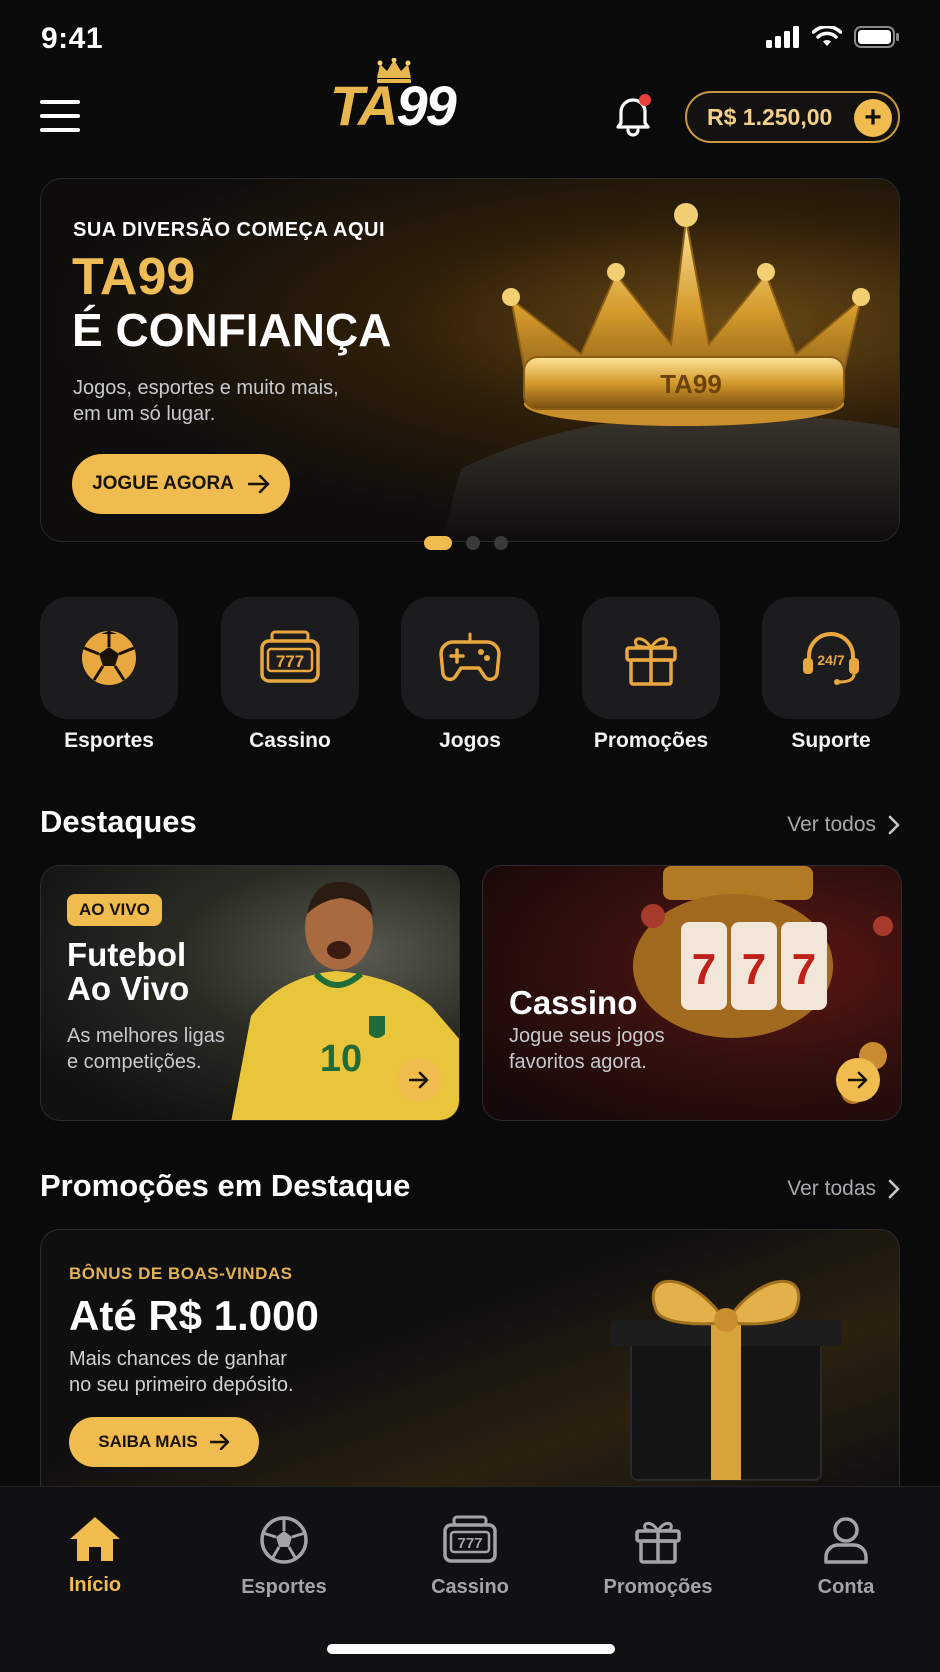 The image size is (940, 1672). Describe the element at coordinates (792, 117) in the screenshot. I see `balance-pill: R$ 1.250,00 +` at that location.